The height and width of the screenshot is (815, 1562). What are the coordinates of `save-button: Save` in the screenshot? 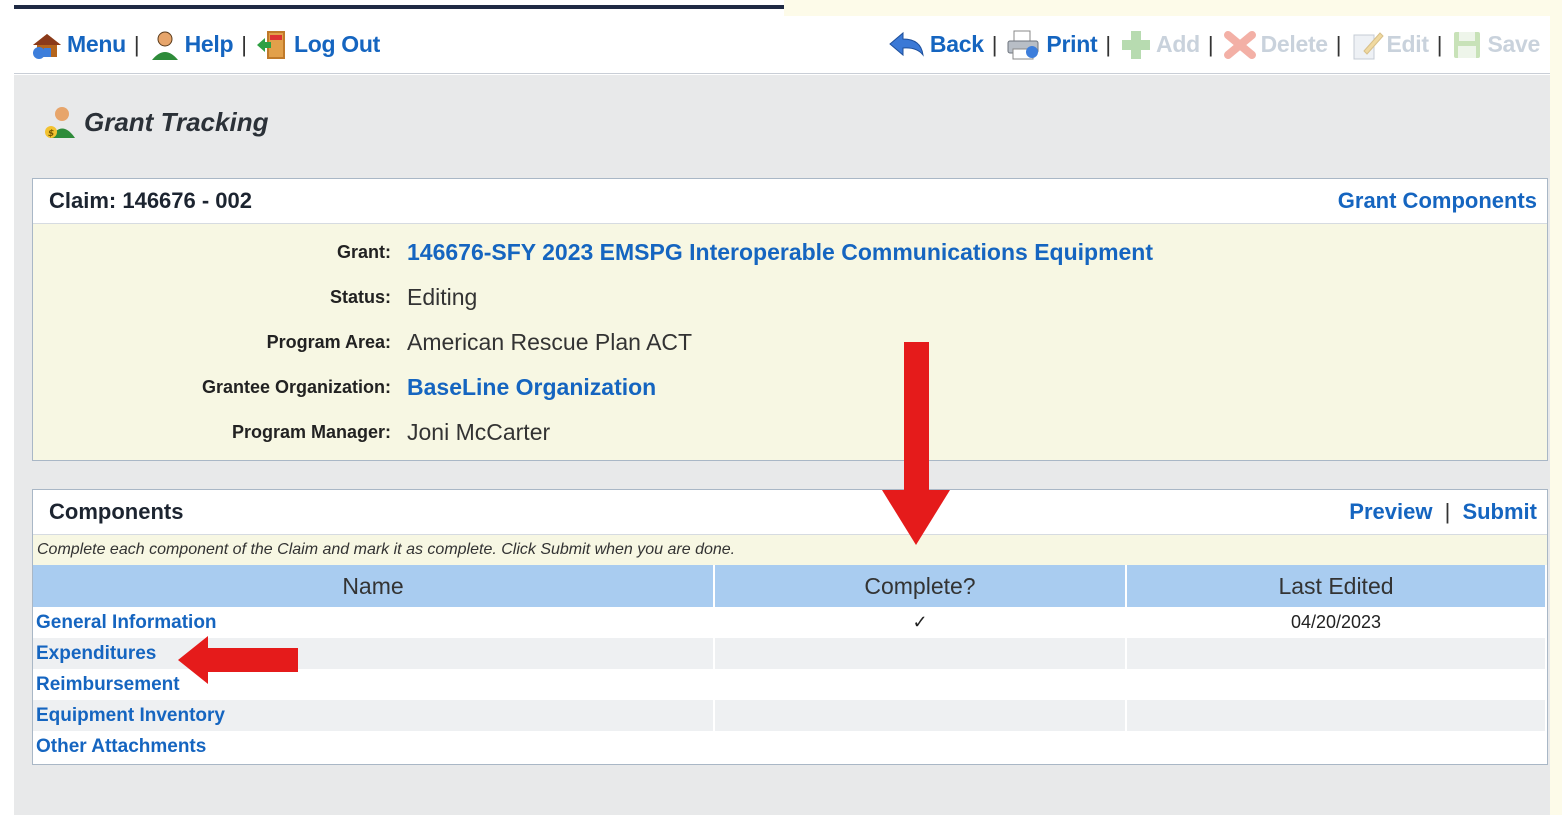 It's located at (1495, 45).